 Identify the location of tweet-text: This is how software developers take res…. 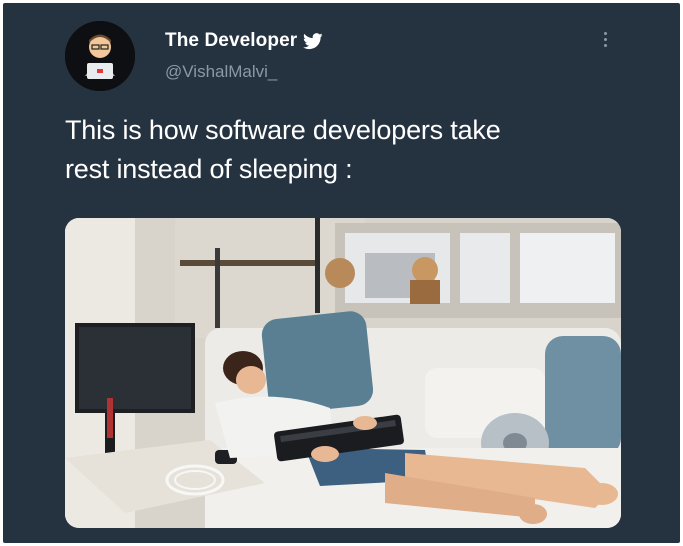
(355, 150).